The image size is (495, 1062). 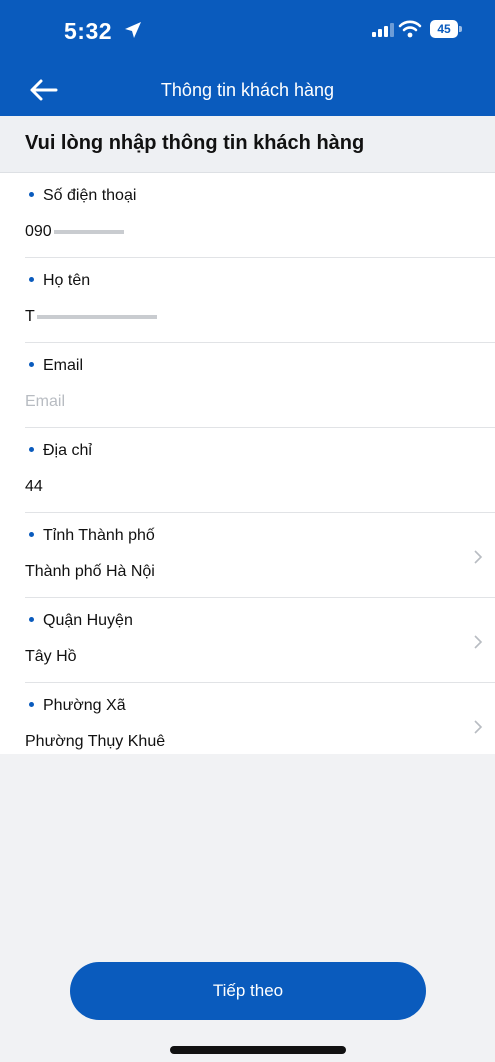 What do you see at coordinates (75, 706) in the screenshot?
I see `ward-field-label: Phường Xã` at bounding box center [75, 706].